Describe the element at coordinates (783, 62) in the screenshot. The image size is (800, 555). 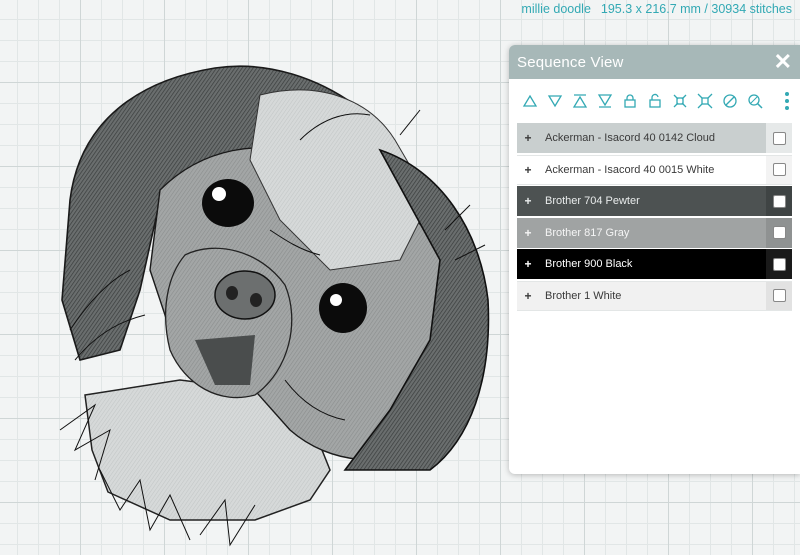
I see `close-button: ✕` at that location.